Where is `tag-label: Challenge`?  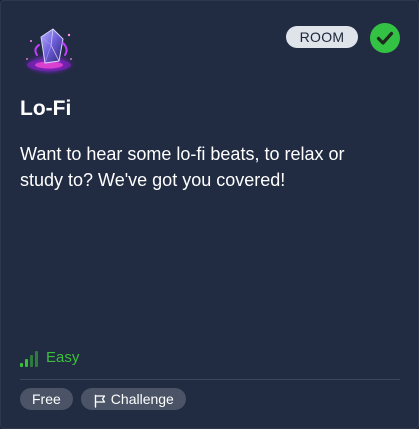 tag-label: Challenge is located at coordinates (142, 399).